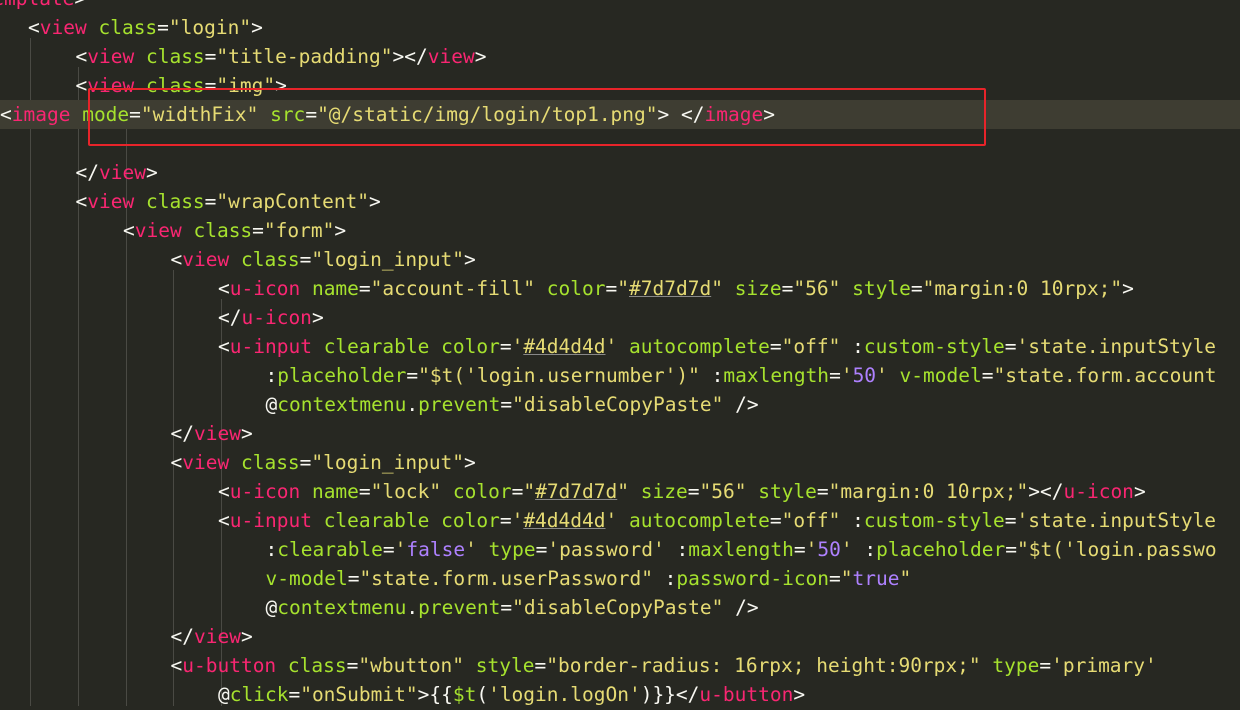 This screenshot has width=1240, height=710. What do you see at coordinates (746, 694) in the screenshot?
I see `code-token: u-button` at bounding box center [746, 694].